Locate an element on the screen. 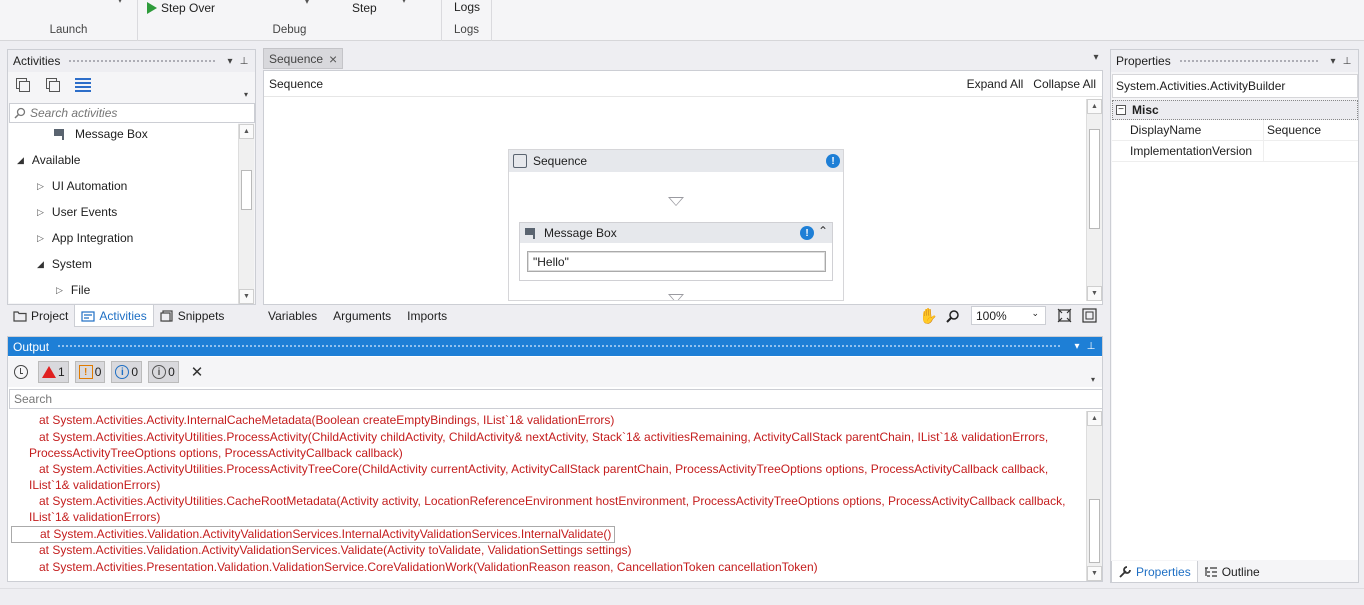 The width and height of the screenshot is (1364, 605). tree-item-message-box: Message Box is located at coordinates (100, 135).